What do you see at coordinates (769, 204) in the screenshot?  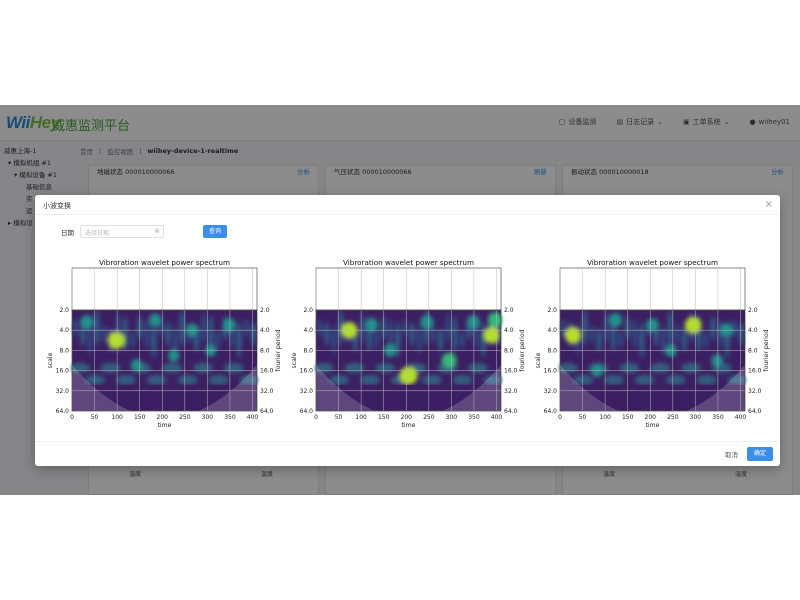 I see `close-icon: ×` at bounding box center [769, 204].